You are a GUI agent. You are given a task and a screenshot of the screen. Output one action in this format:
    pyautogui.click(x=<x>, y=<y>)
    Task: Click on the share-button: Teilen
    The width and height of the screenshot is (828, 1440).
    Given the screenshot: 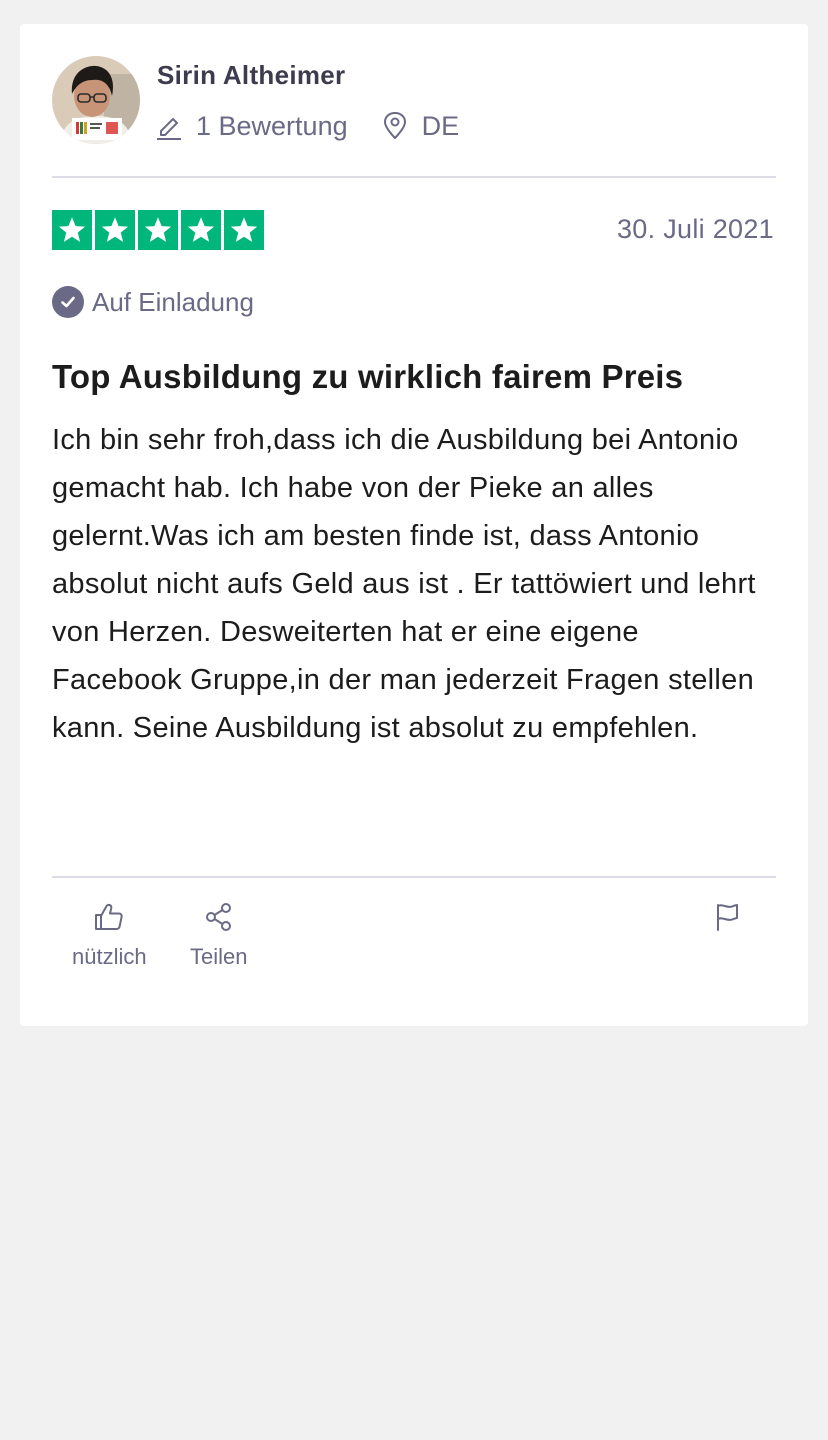 What is the action you would take?
    pyautogui.click(x=218, y=936)
    